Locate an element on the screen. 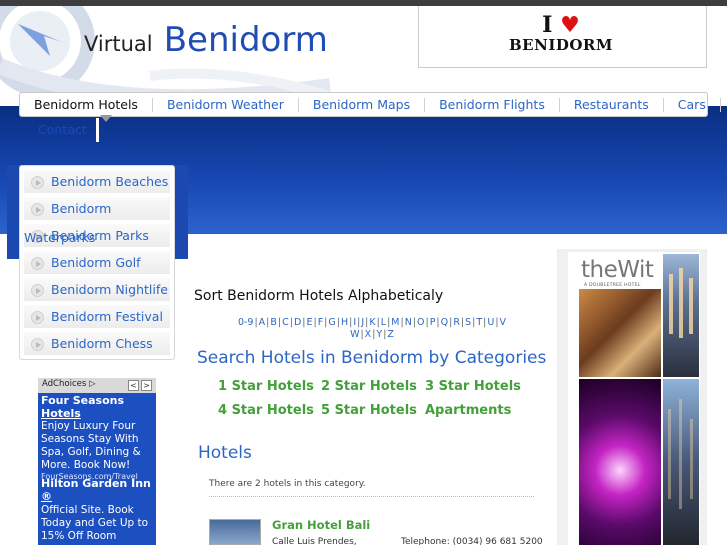 This screenshot has width=727, height=545. alpha-link: N is located at coordinates (408, 322).